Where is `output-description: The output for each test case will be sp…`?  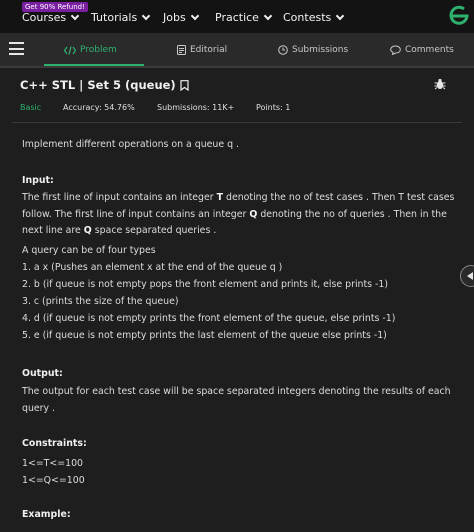 output-description: The output for each test case will be sp… is located at coordinates (236, 400).